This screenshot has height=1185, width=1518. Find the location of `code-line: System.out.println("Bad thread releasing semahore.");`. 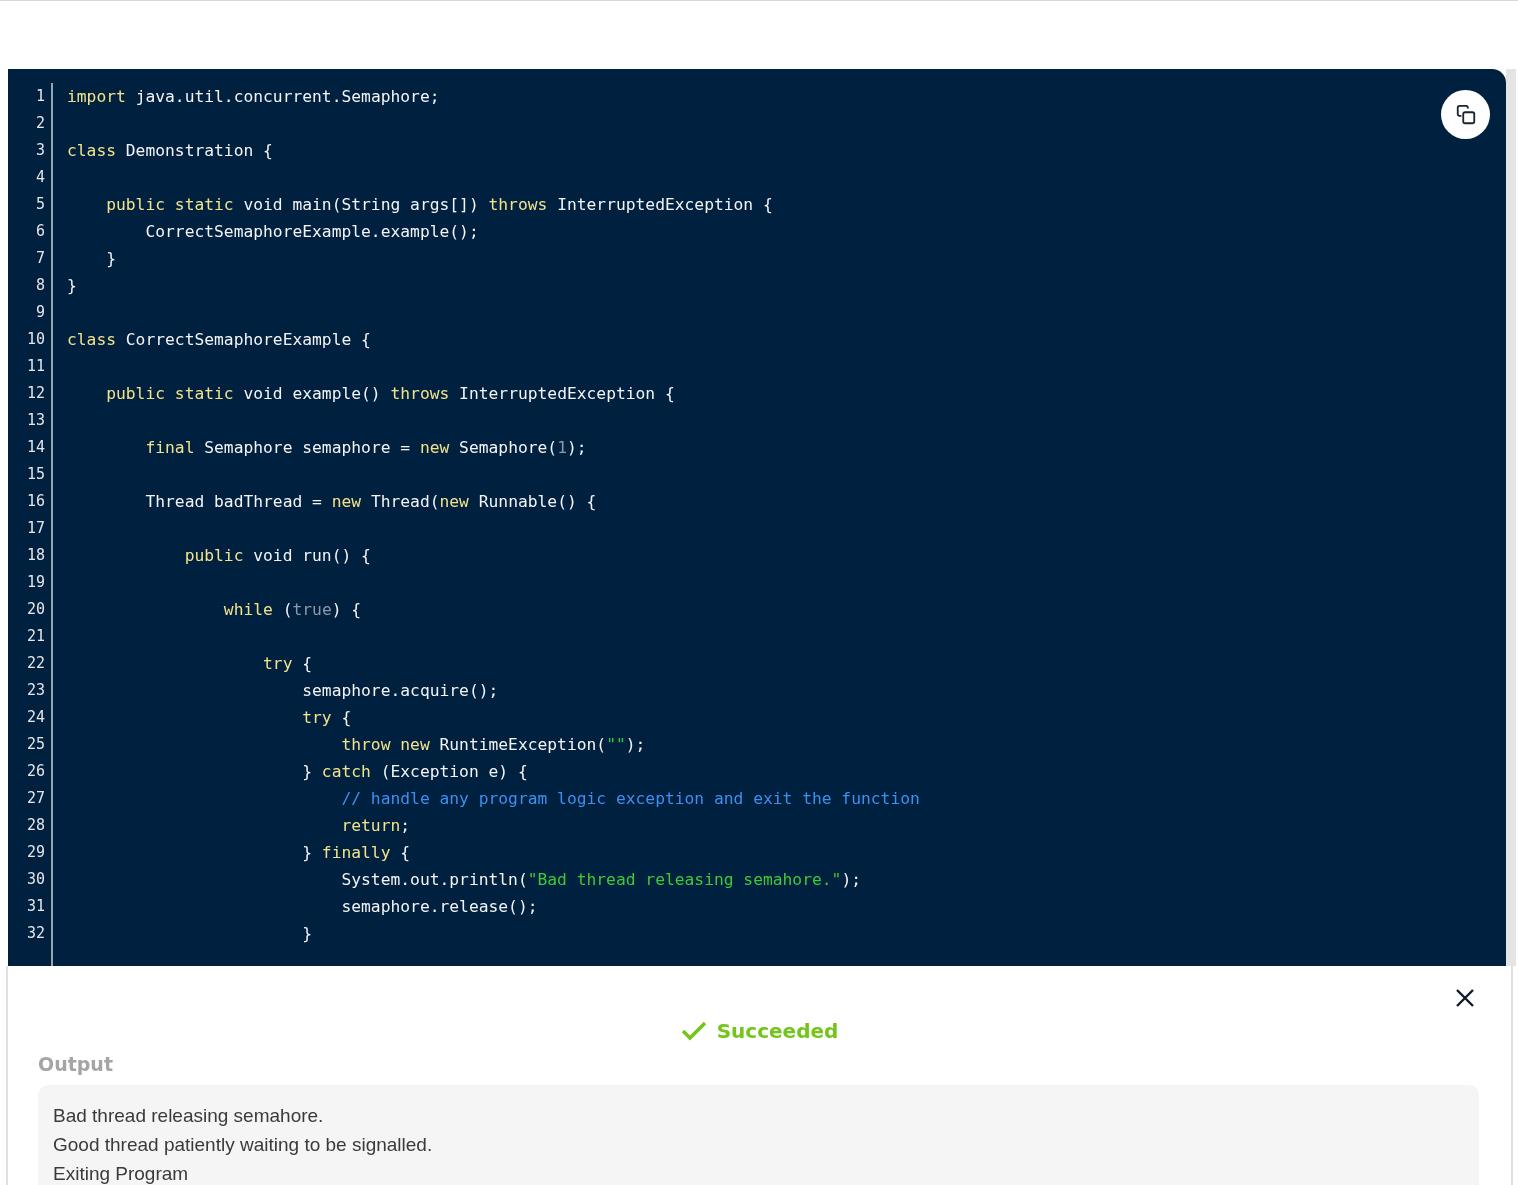

code-line: System.out.println("Bad thread releasing semahore."); is located at coordinates (600, 879).